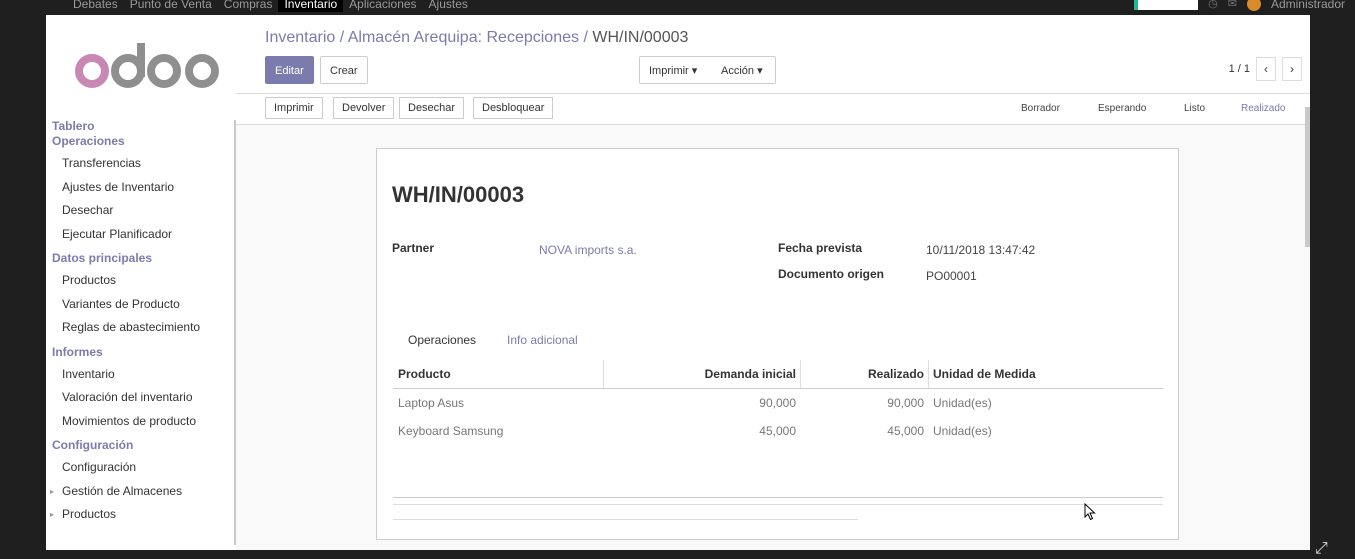 This screenshot has height=559, width=1355. I want to click on sidebar-item-ejecutar-planificador: Ejecutar Planificador, so click(142, 235).